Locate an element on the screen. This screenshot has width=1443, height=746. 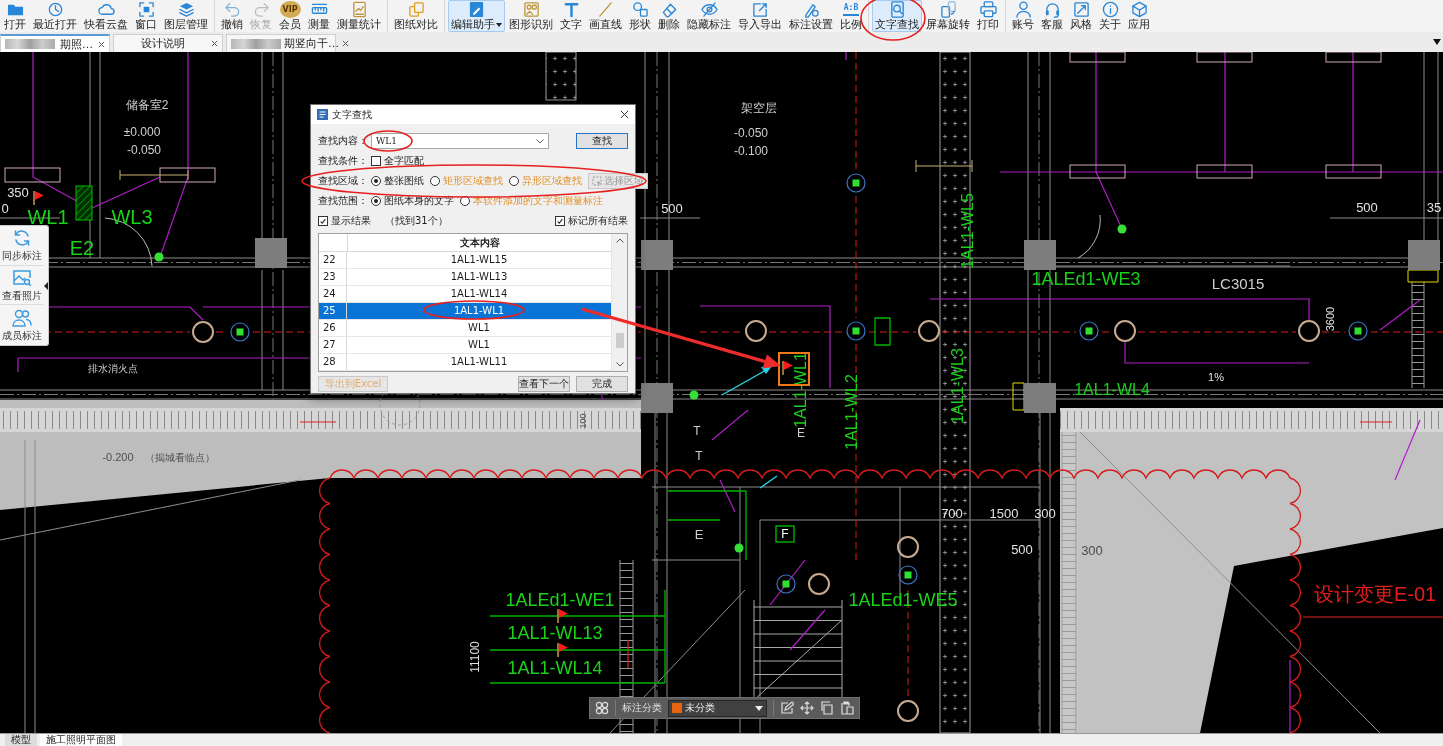
toolbar-button: 撤销 is located at coordinates (232, 16).